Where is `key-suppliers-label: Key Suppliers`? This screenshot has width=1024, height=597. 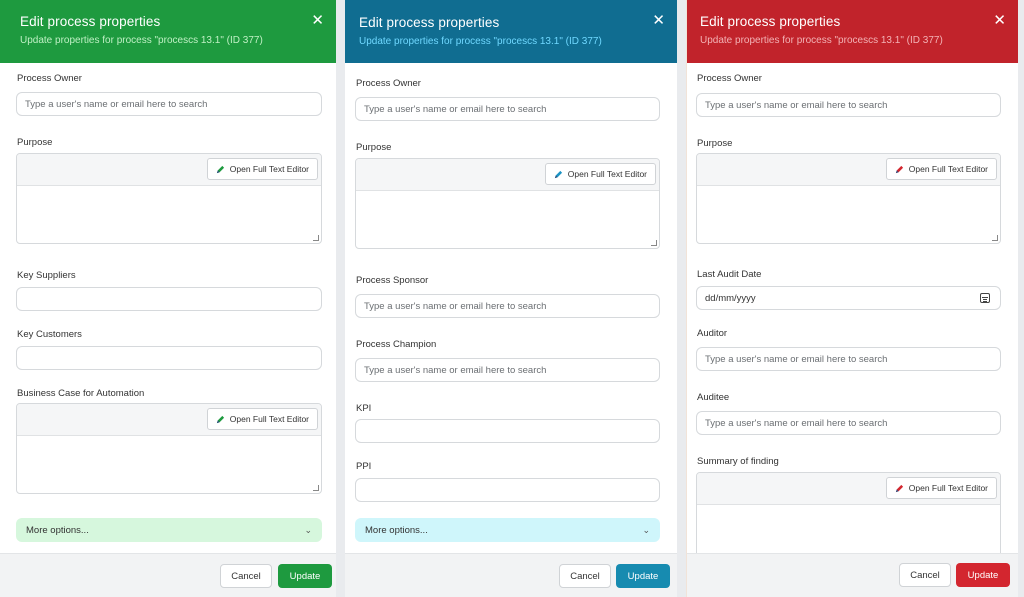
key-suppliers-label: Key Suppliers is located at coordinates (46, 275).